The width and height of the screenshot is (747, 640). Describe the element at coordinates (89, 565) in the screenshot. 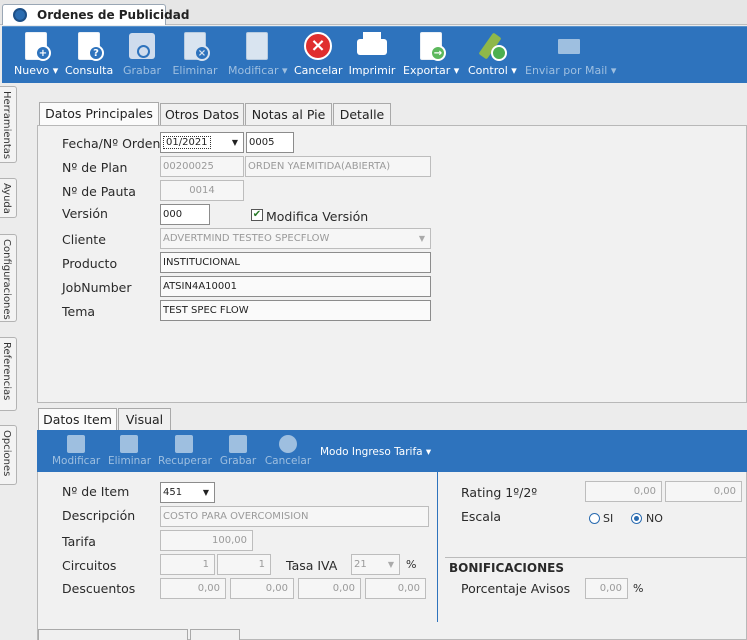

I see `circuitos-label: Circuitos` at that location.